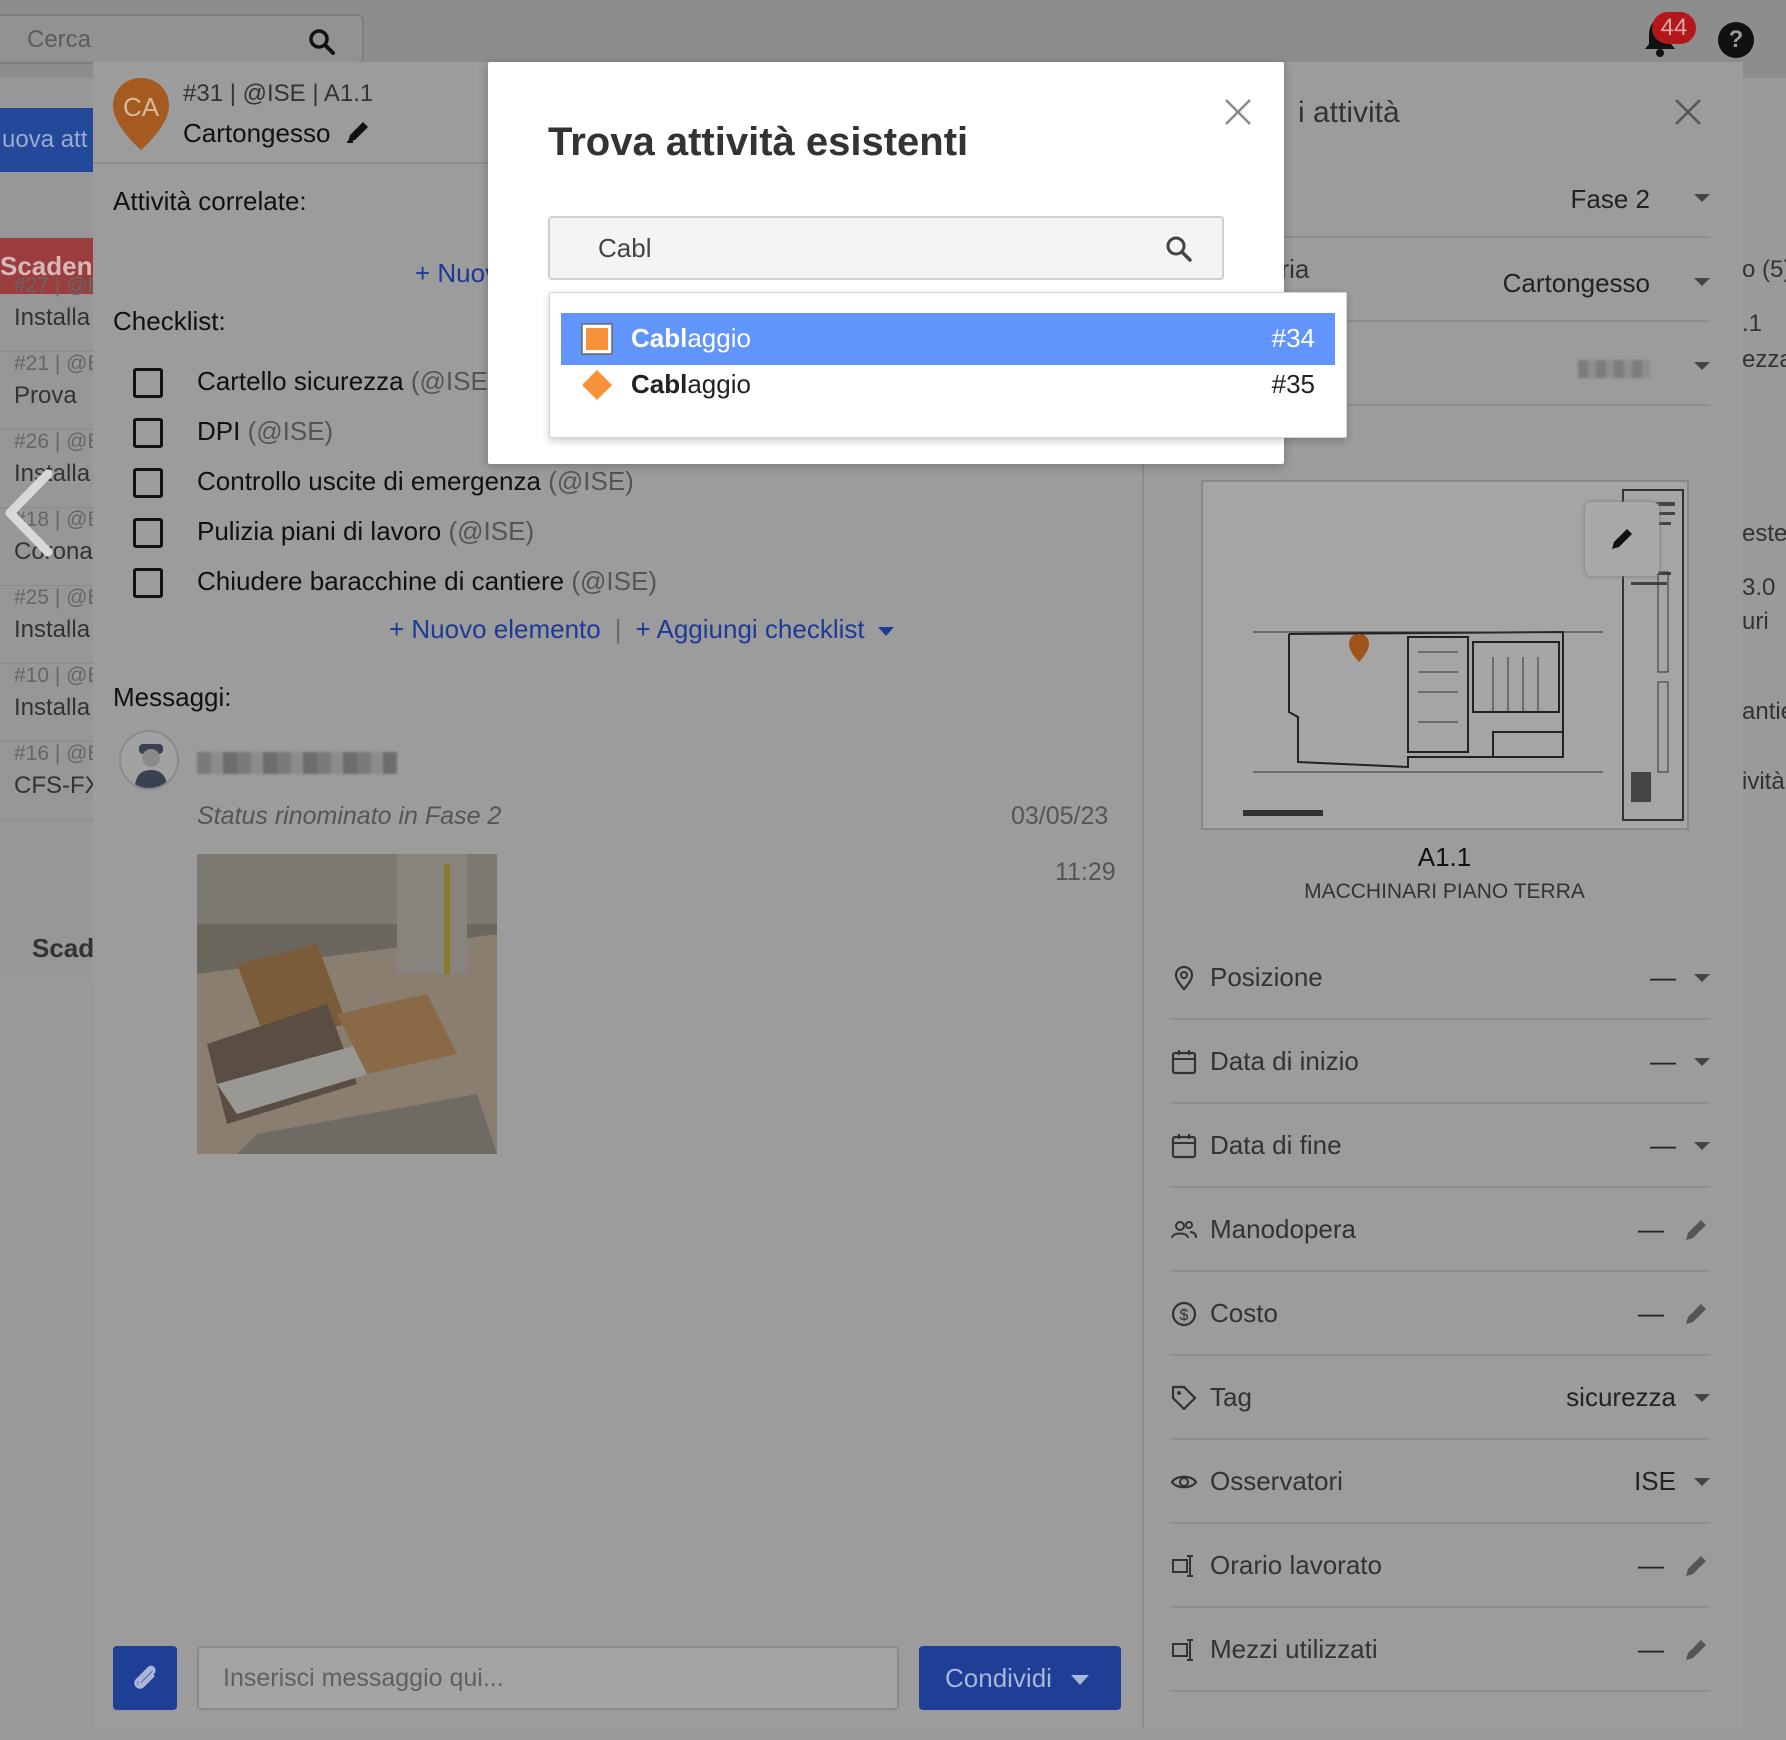 The height and width of the screenshot is (1740, 1786). What do you see at coordinates (1764, 711) in the screenshot?
I see `right-edge-text: antie` at bounding box center [1764, 711].